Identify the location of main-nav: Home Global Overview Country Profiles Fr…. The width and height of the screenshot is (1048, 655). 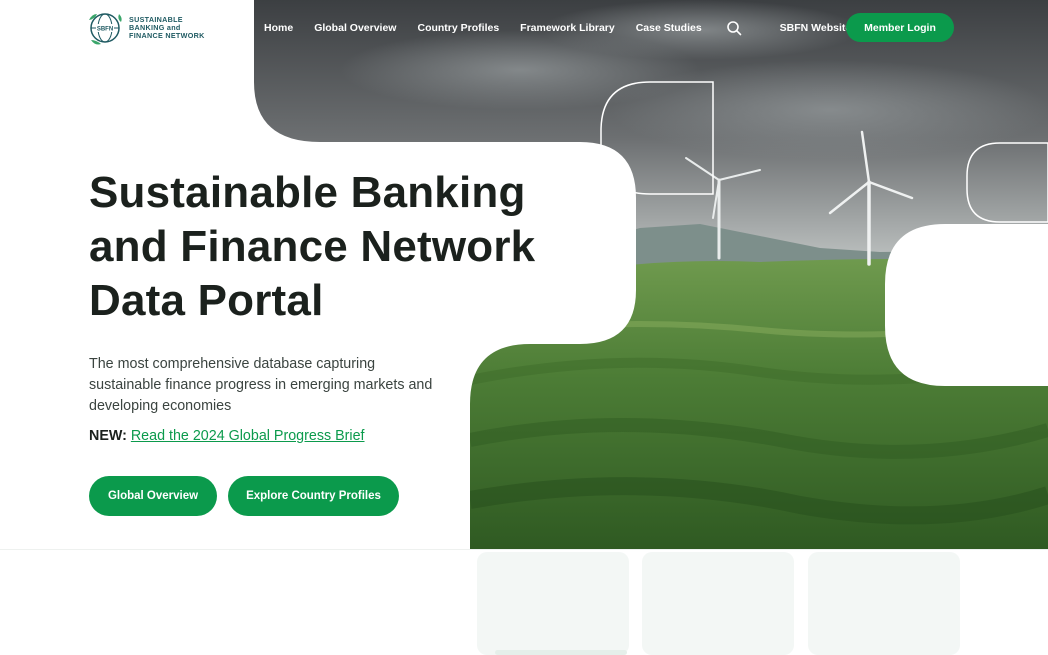
(565, 28).